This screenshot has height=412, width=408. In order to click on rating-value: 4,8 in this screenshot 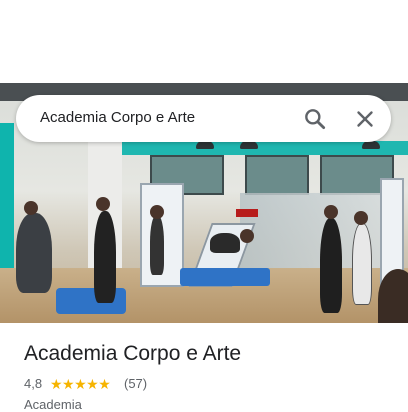, I will do `click(33, 383)`.